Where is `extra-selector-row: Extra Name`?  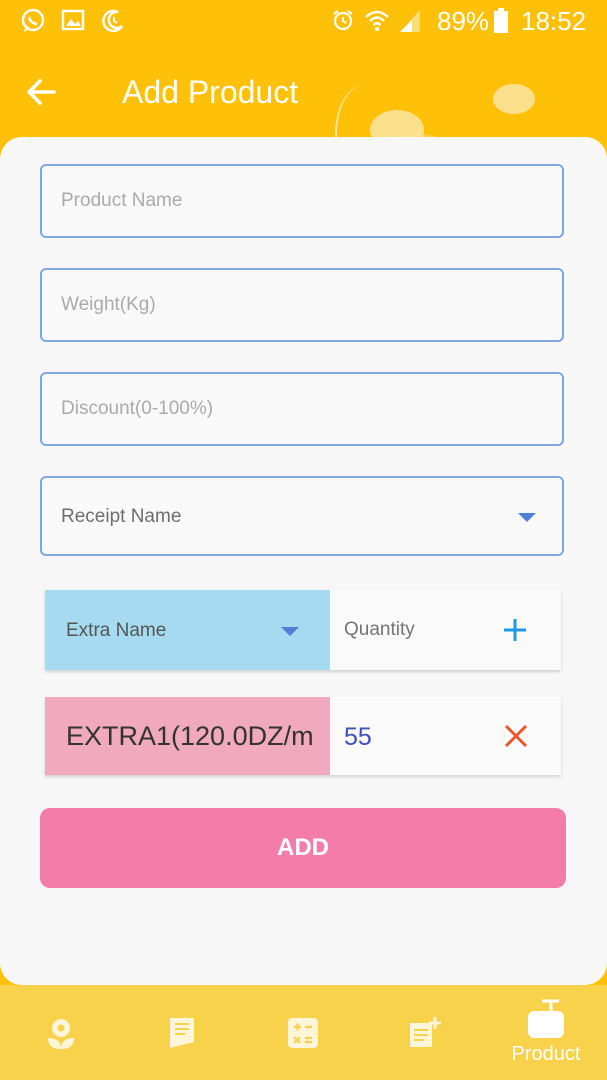 extra-selector-row: Extra Name is located at coordinates (303, 630).